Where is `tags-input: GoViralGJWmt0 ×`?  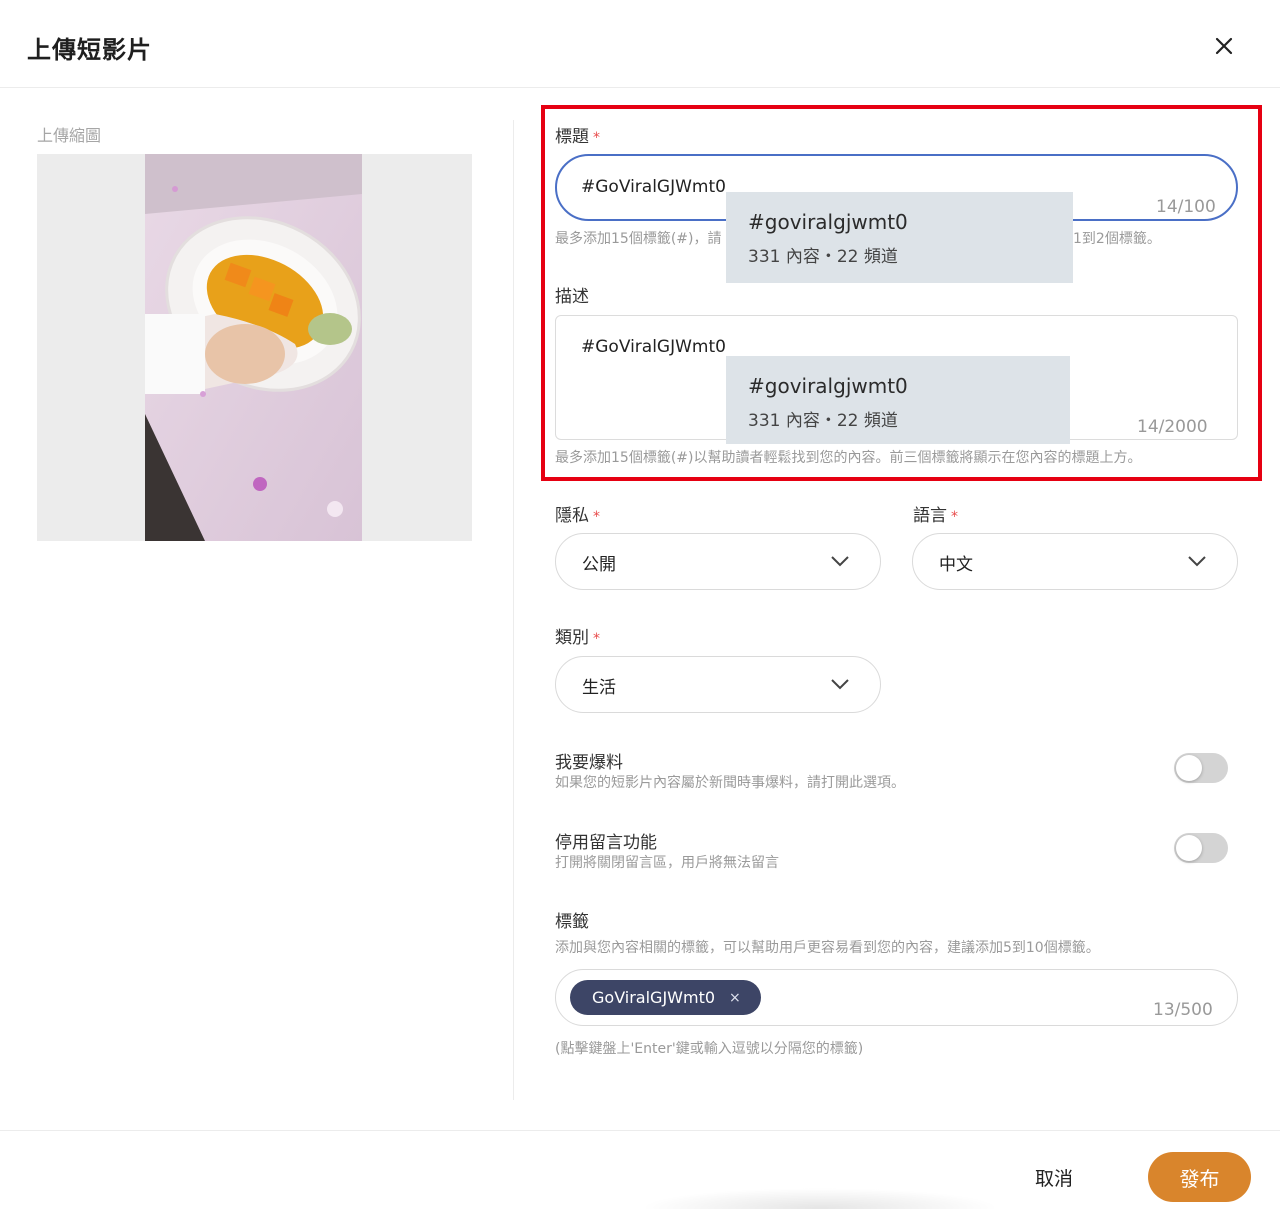
tags-input: GoViralGJWmt0 × is located at coordinates (896, 997).